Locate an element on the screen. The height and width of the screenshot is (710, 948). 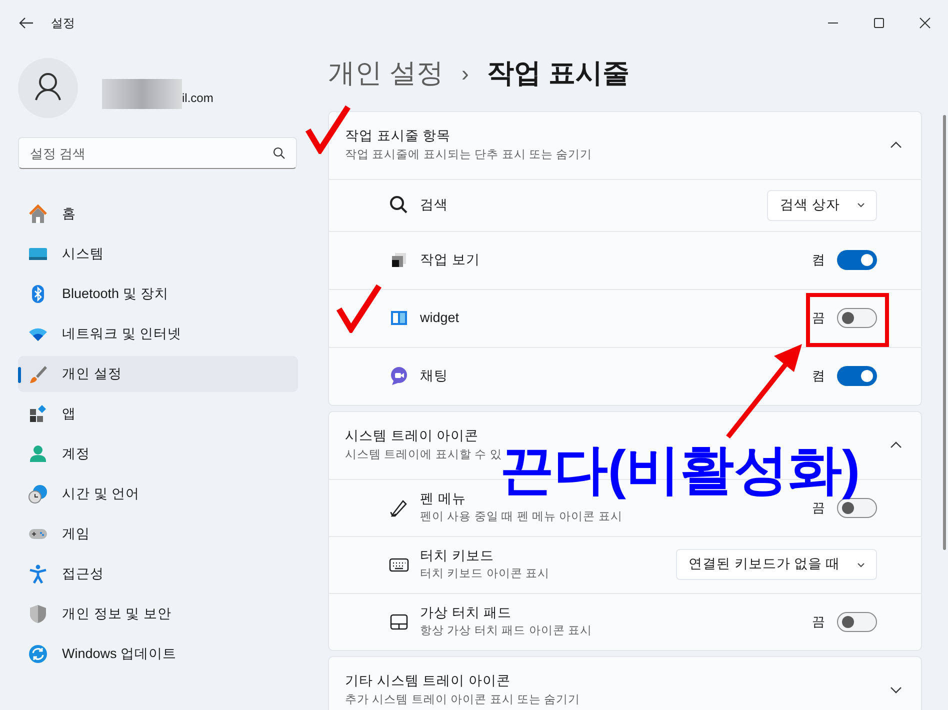
widget-icon is located at coordinates (399, 318).